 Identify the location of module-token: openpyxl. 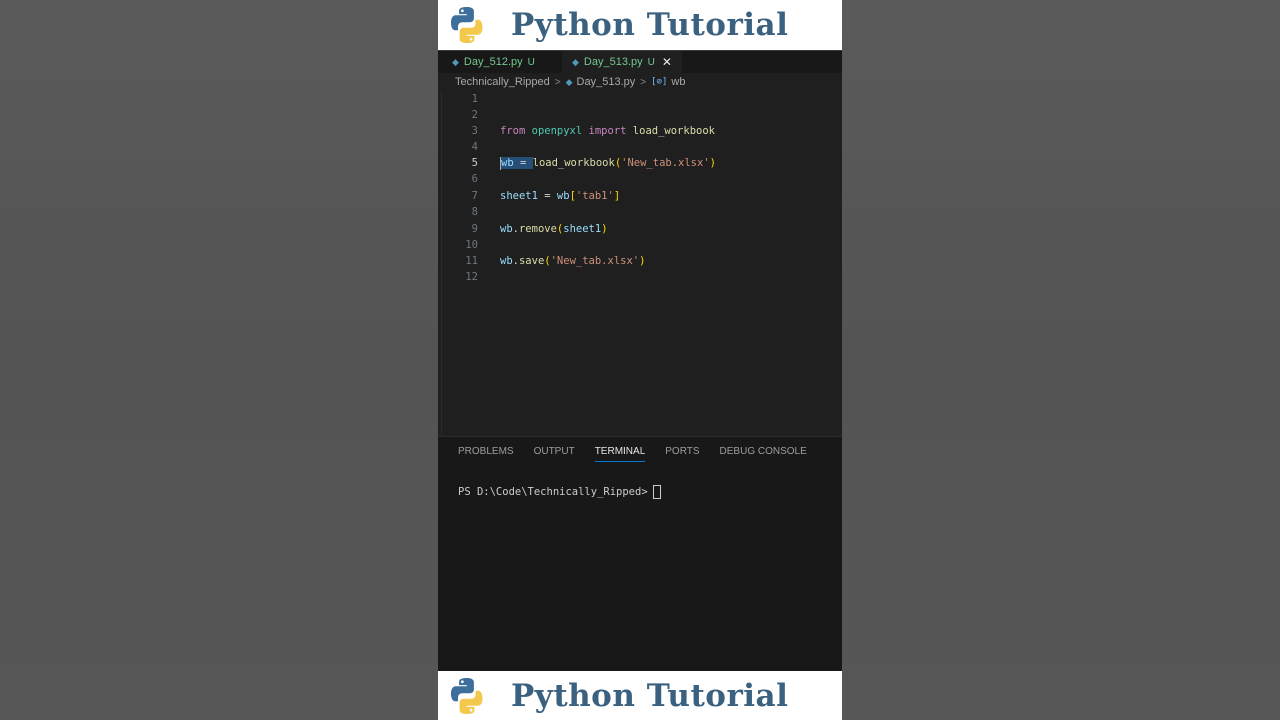
(557, 131).